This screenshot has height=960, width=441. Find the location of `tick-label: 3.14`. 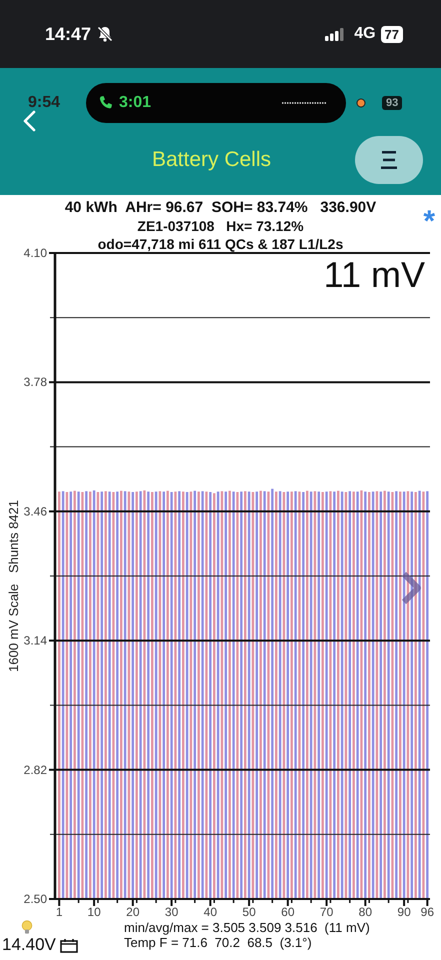

tick-label: 3.14 is located at coordinates (35, 641).